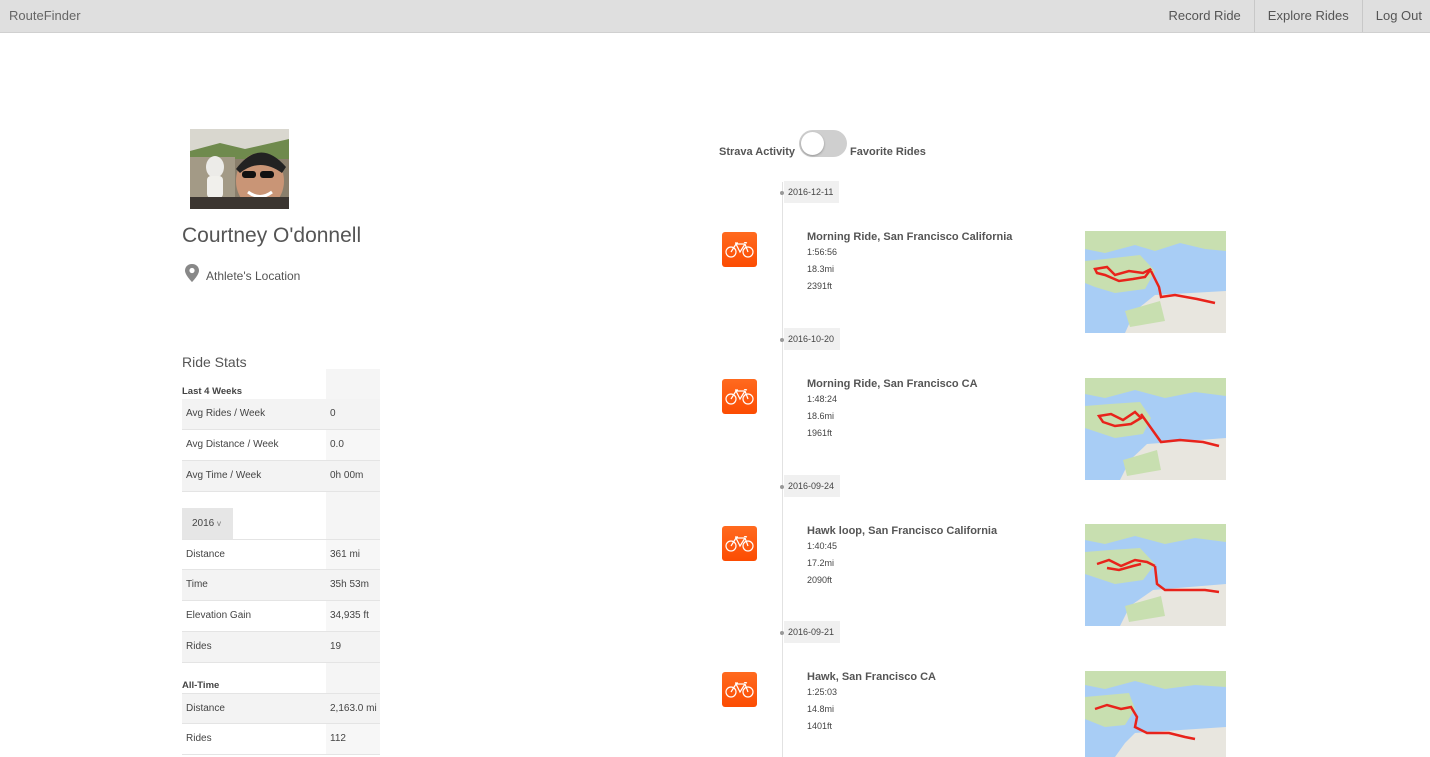  What do you see at coordinates (254, 585) in the screenshot?
I see `stats-label: Time` at bounding box center [254, 585].